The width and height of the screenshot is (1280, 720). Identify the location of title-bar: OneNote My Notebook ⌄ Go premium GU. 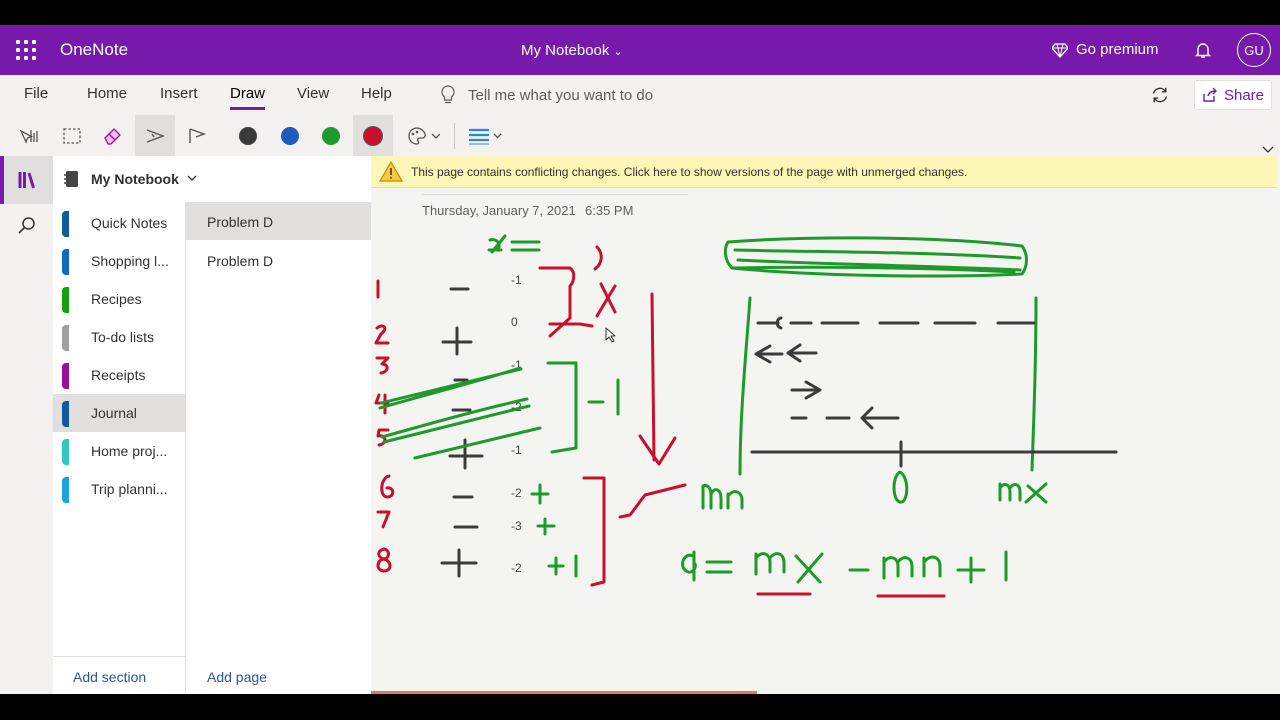
(640, 50).